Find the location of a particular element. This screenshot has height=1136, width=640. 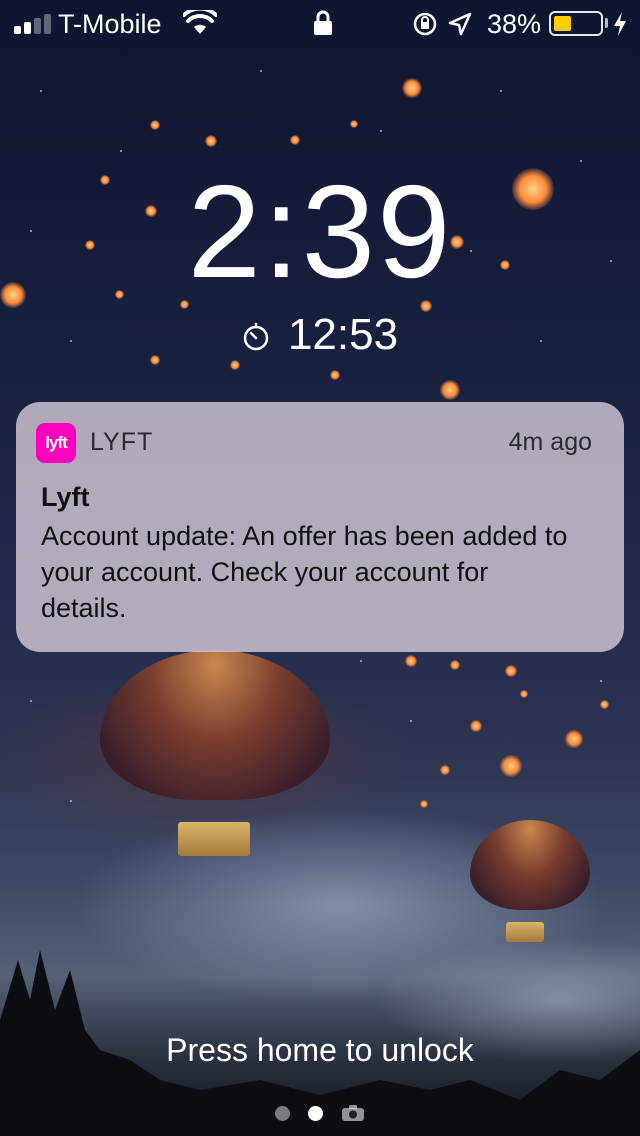

page-dot-active is located at coordinates (315, 1113).